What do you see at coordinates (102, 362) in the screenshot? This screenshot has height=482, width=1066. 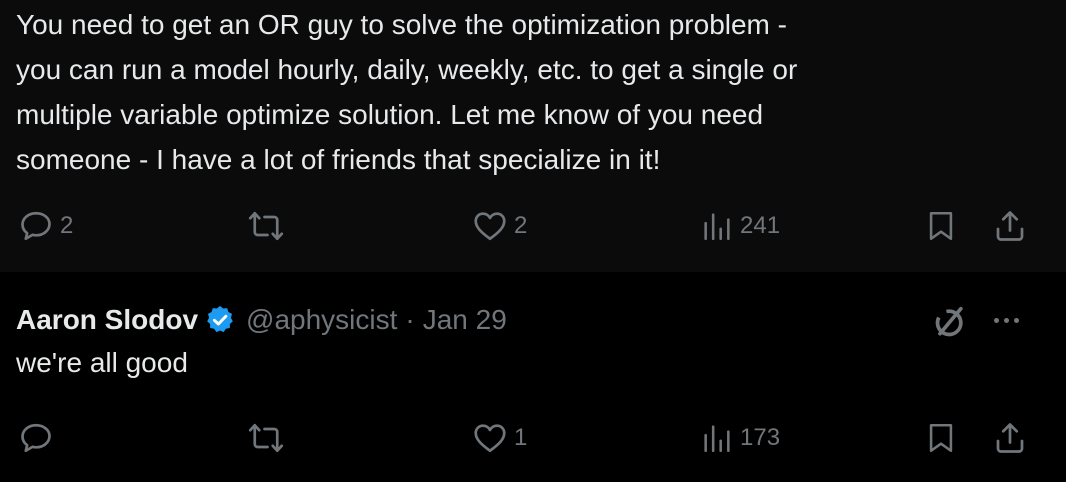 I see `tweet-2-text: we're all good` at bounding box center [102, 362].